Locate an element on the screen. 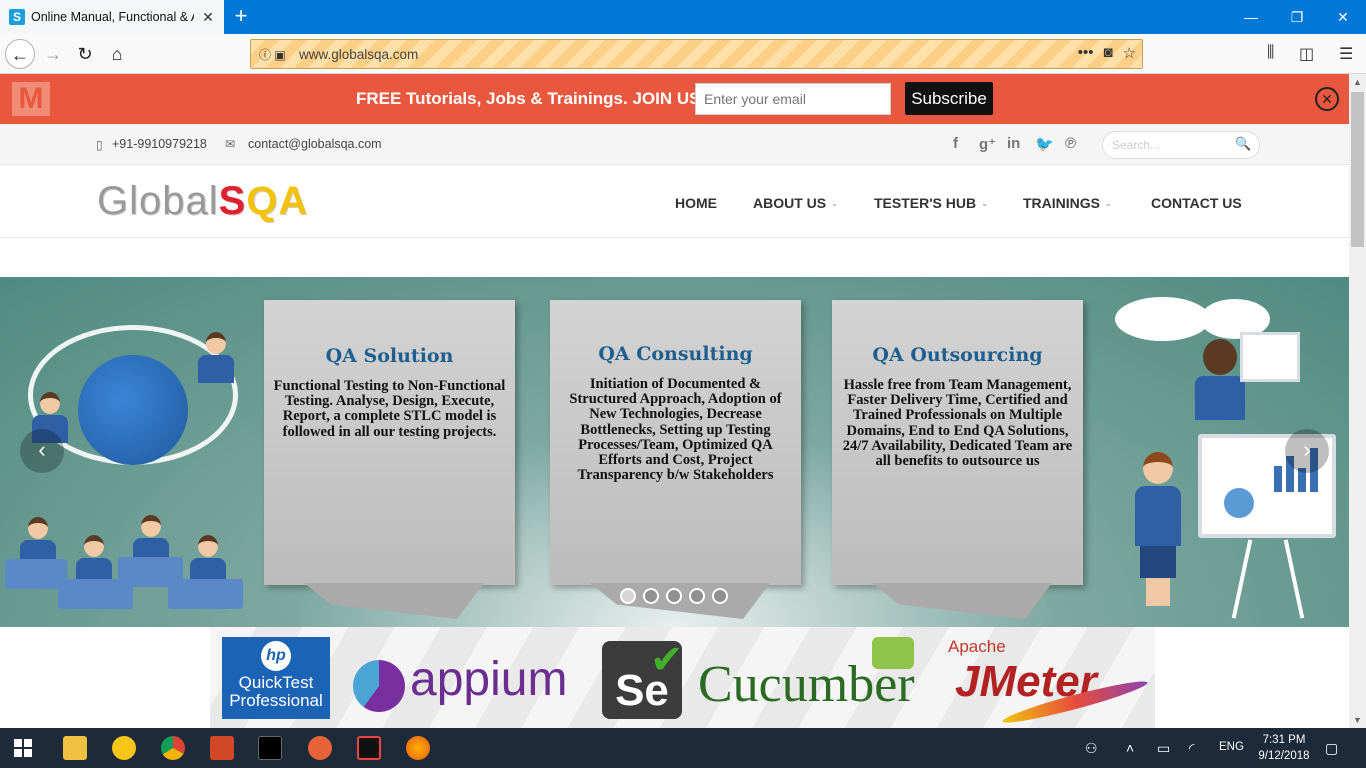  clock: 7:31 PM 9/12/2018 is located at coordinates (1284, 748).